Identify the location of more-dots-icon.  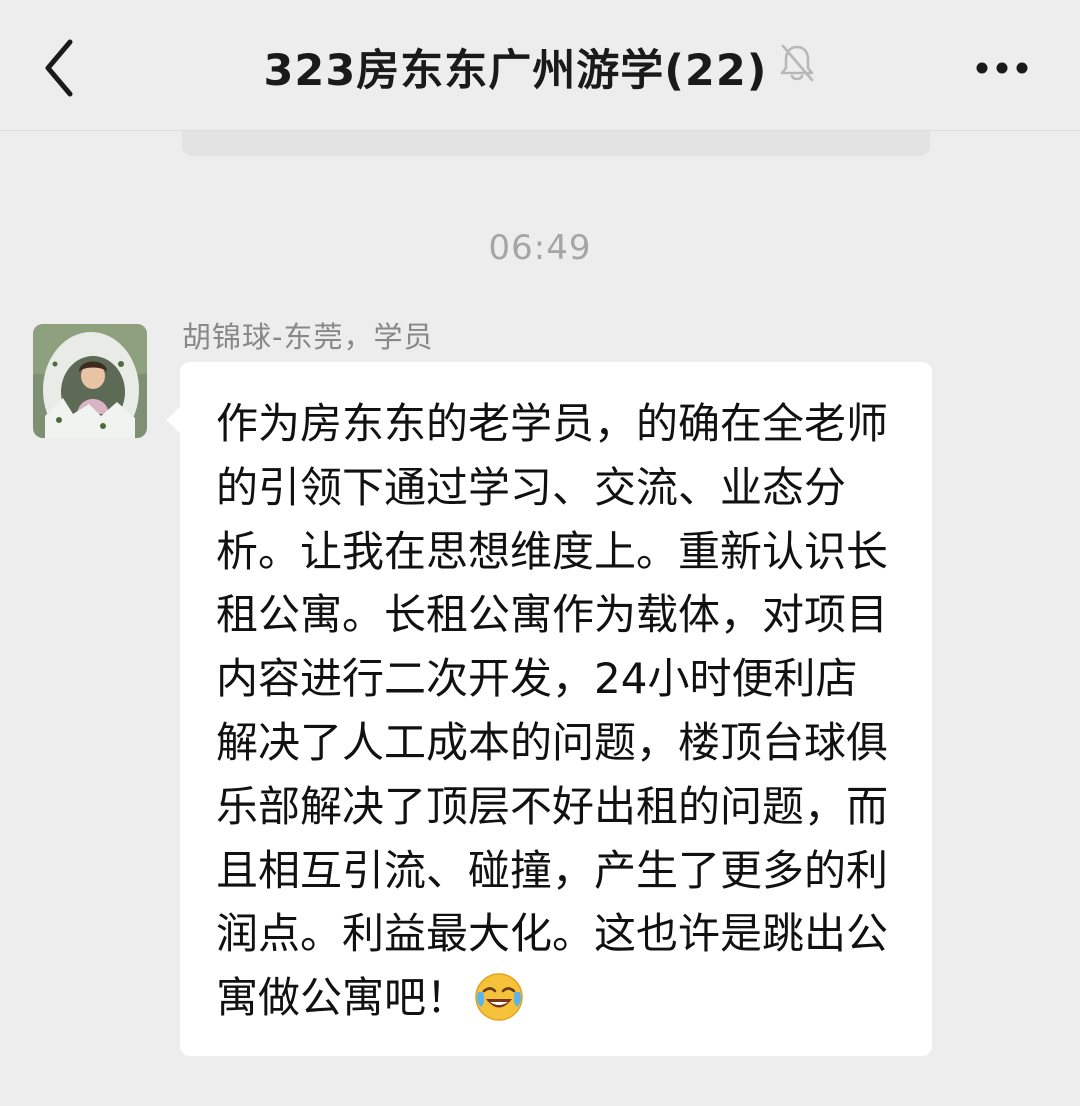
(1002, 68).